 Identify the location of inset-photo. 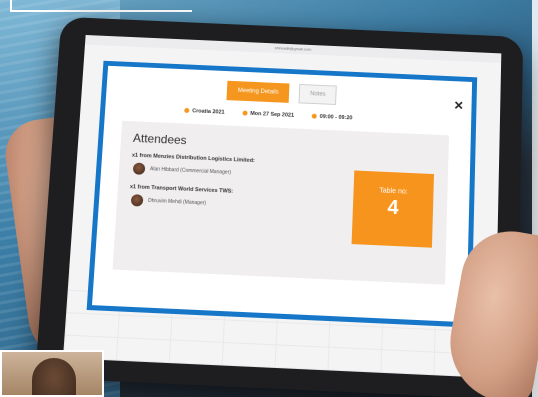
(52, 373).